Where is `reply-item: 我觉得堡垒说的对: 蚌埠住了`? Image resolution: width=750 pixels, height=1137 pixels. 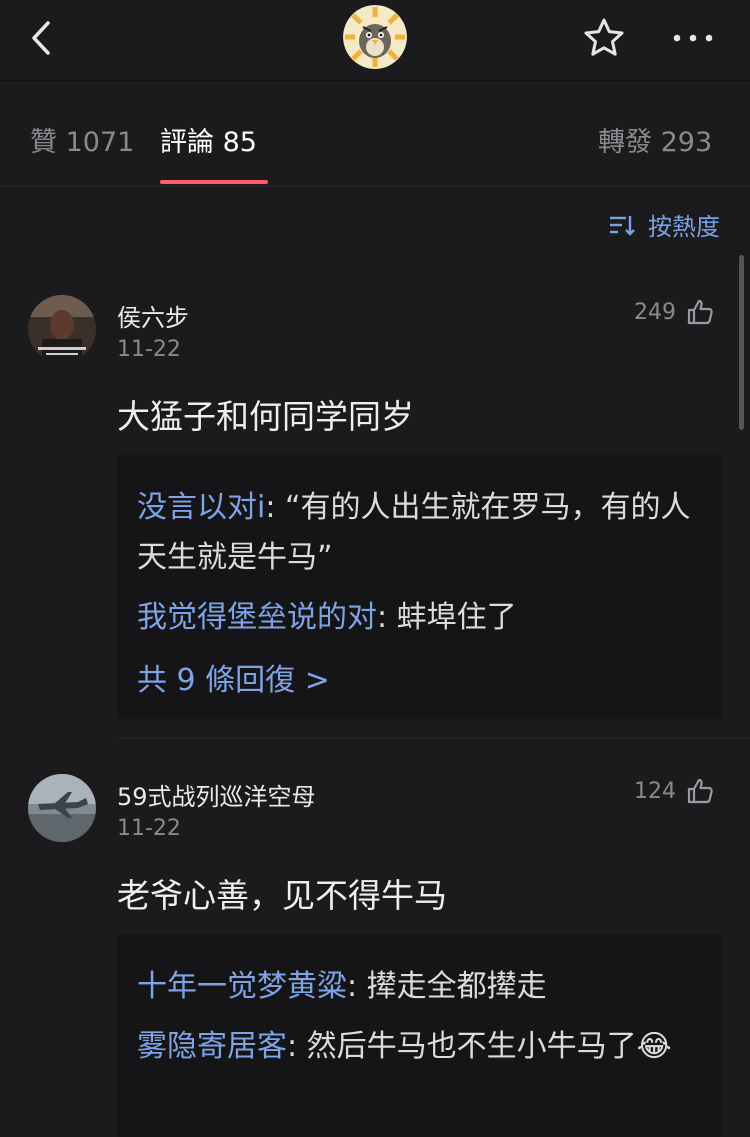 reply-item: 我觉得堡垒说的对: 蚌埠住了 is located at coordinates (422, 618).